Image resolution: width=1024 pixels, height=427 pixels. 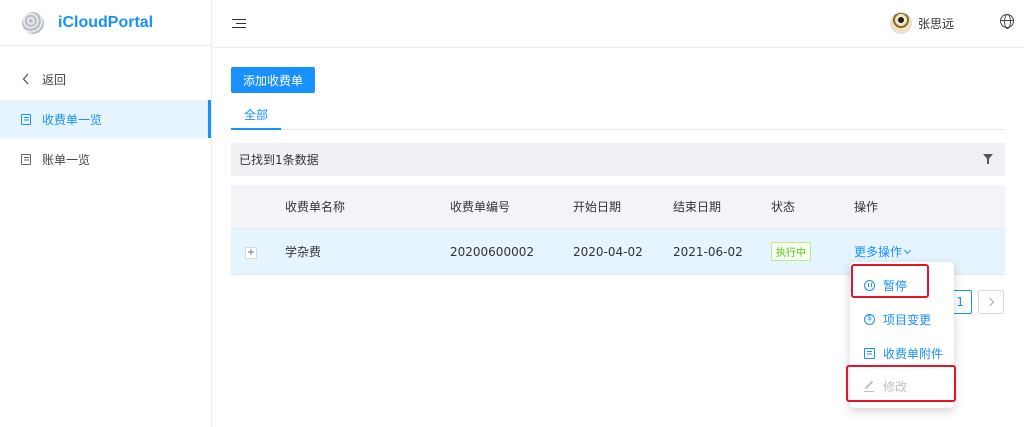 I want to click on sidebar-item-bill-list: 账单一览, so click(x=105, y=159).